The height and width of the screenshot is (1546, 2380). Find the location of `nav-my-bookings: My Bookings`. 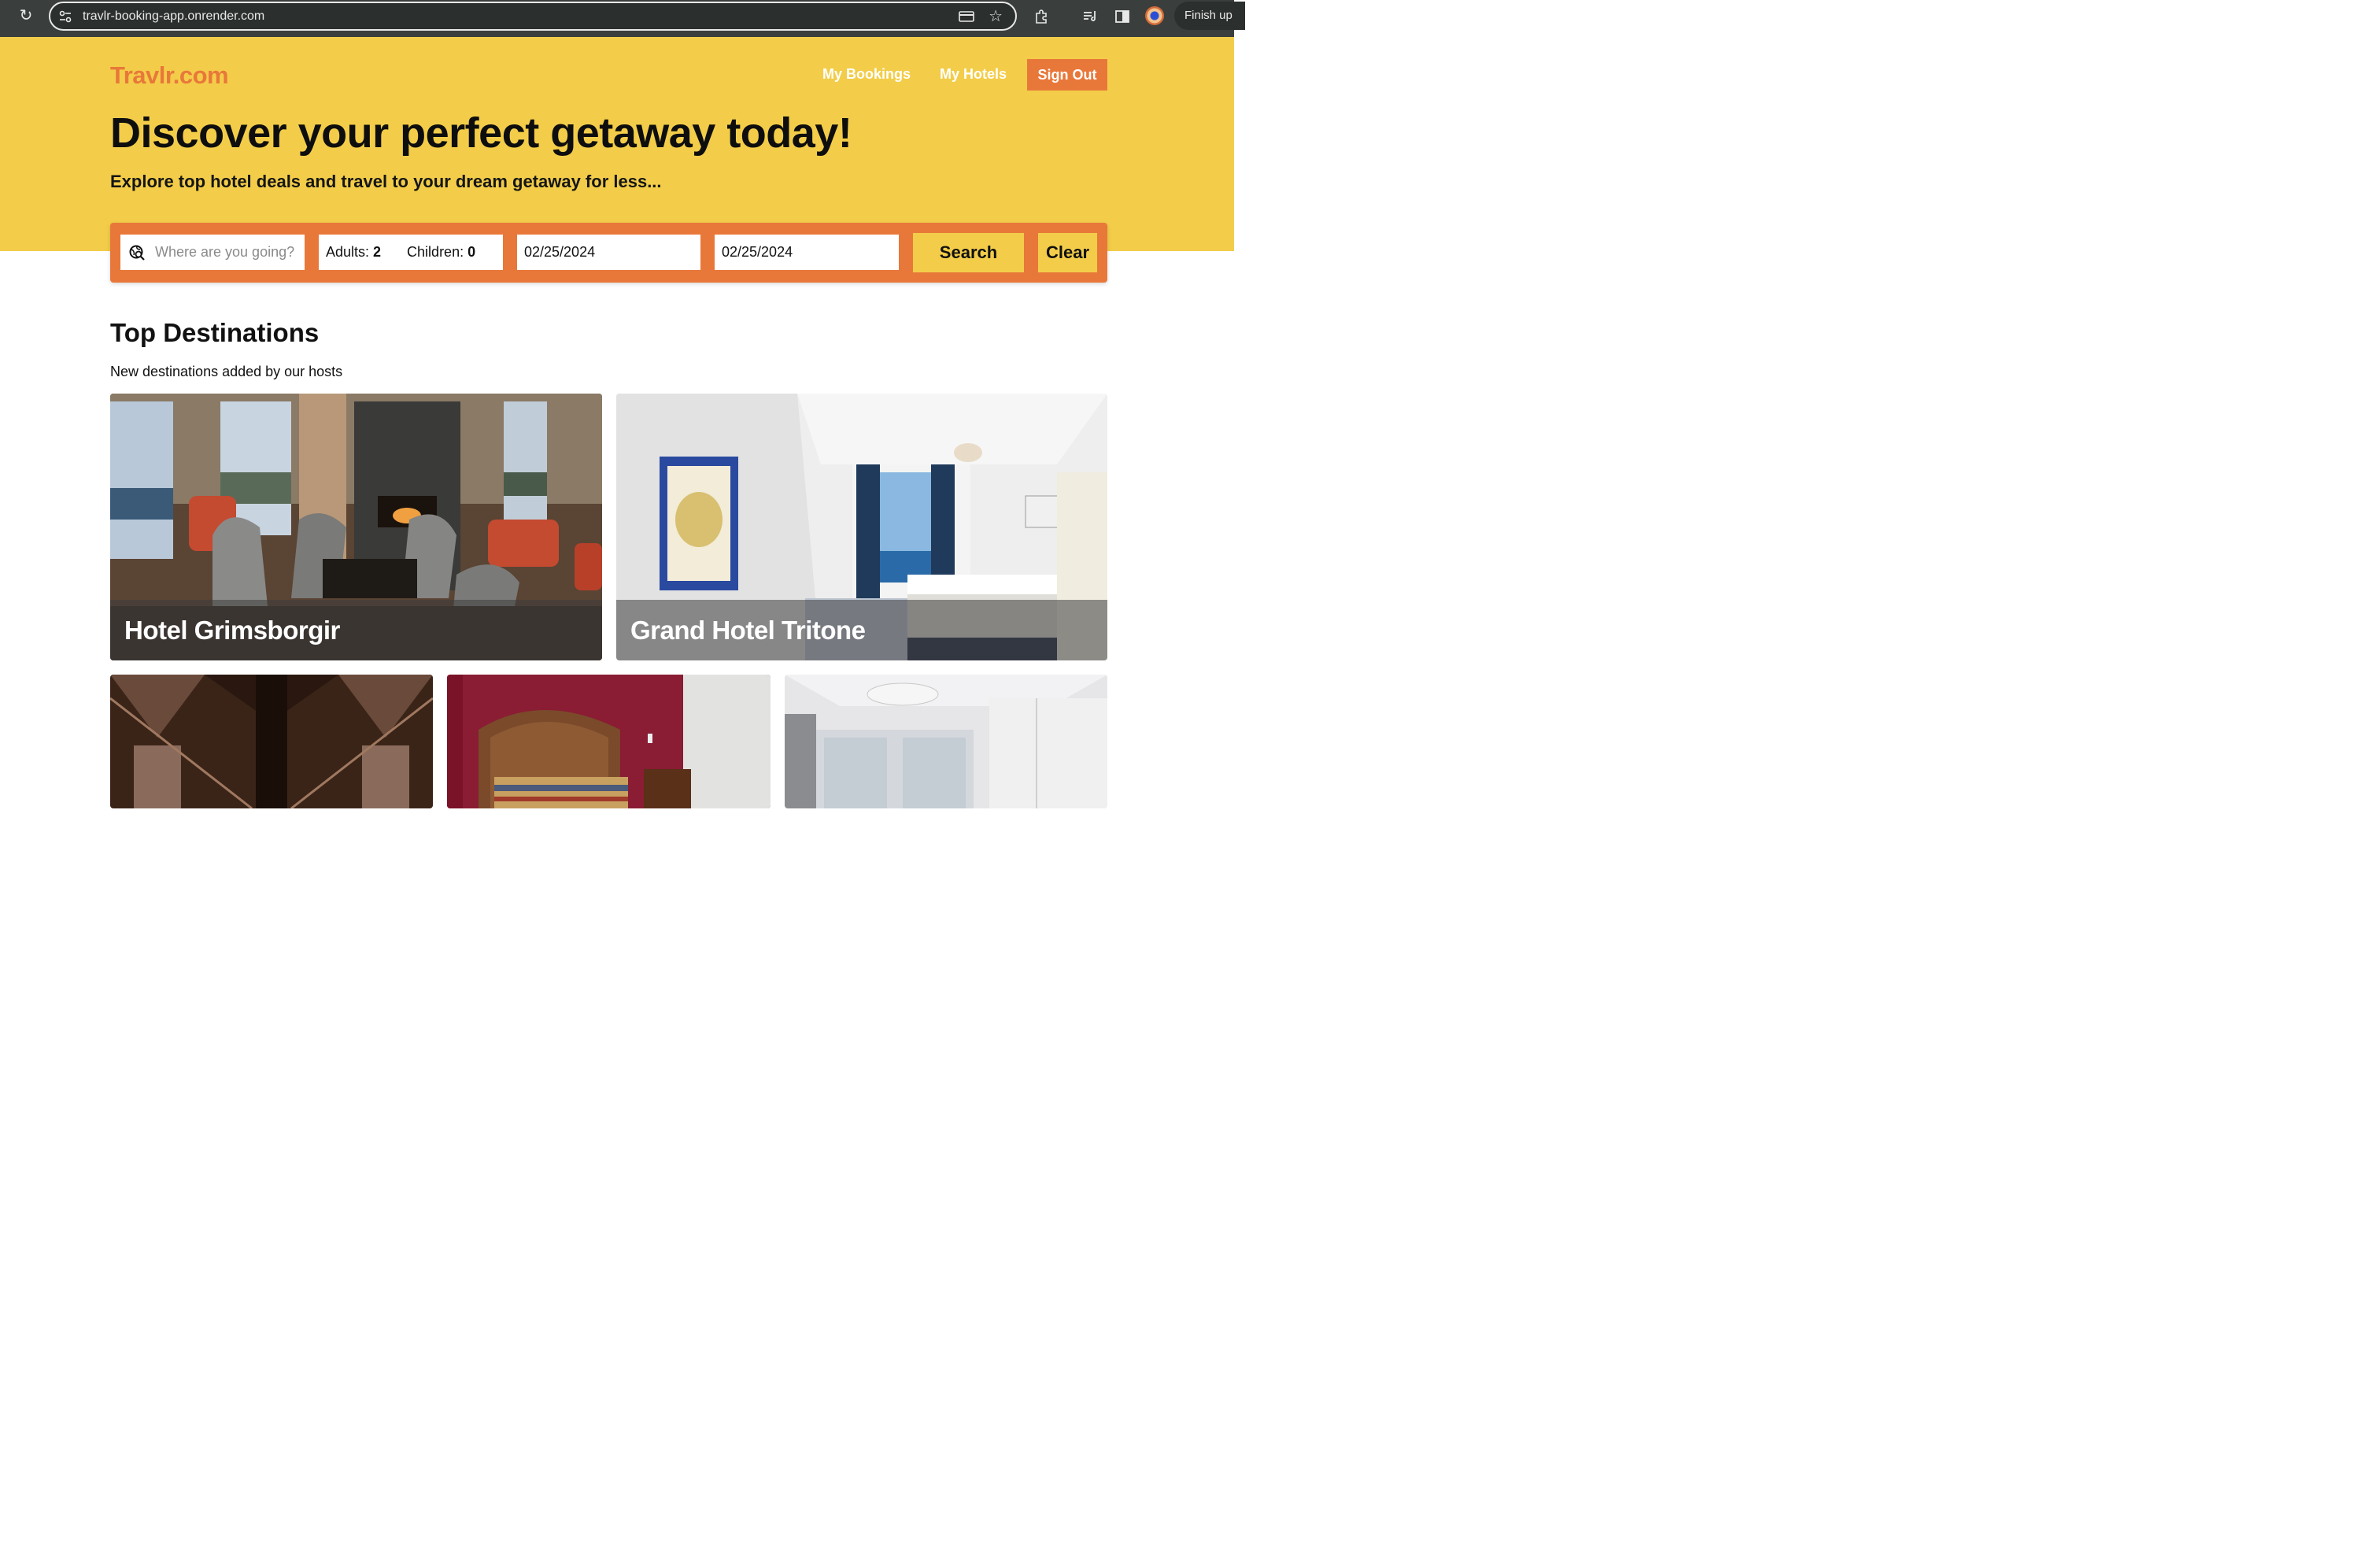

nav-my-bookings: My Bookings is located at coordinates (867, 74).